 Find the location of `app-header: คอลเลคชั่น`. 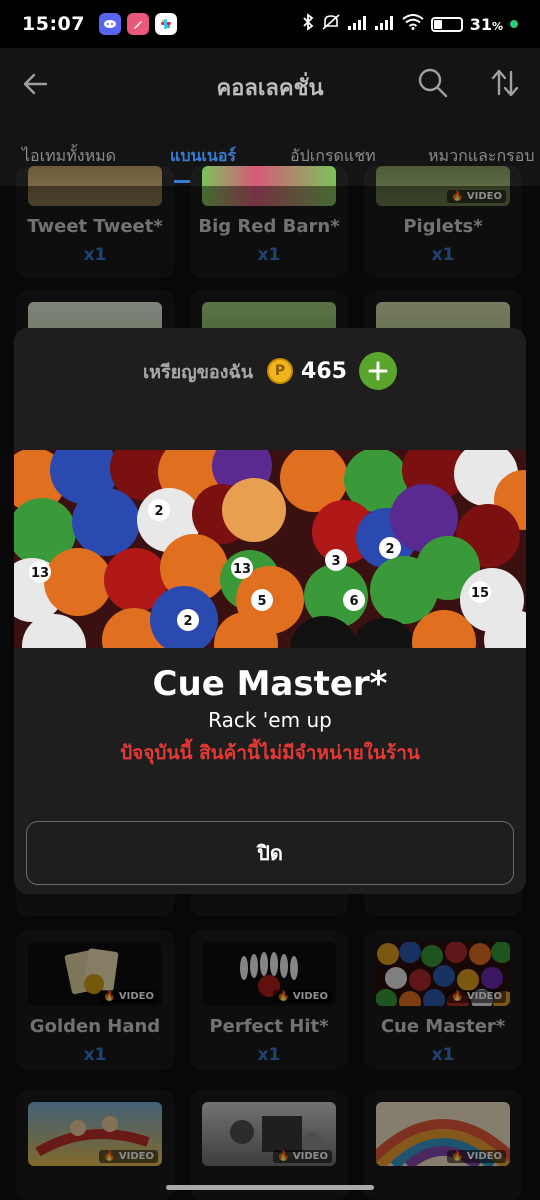

app-header: คอลเลคชั่น is located at coordinates (270, 84).